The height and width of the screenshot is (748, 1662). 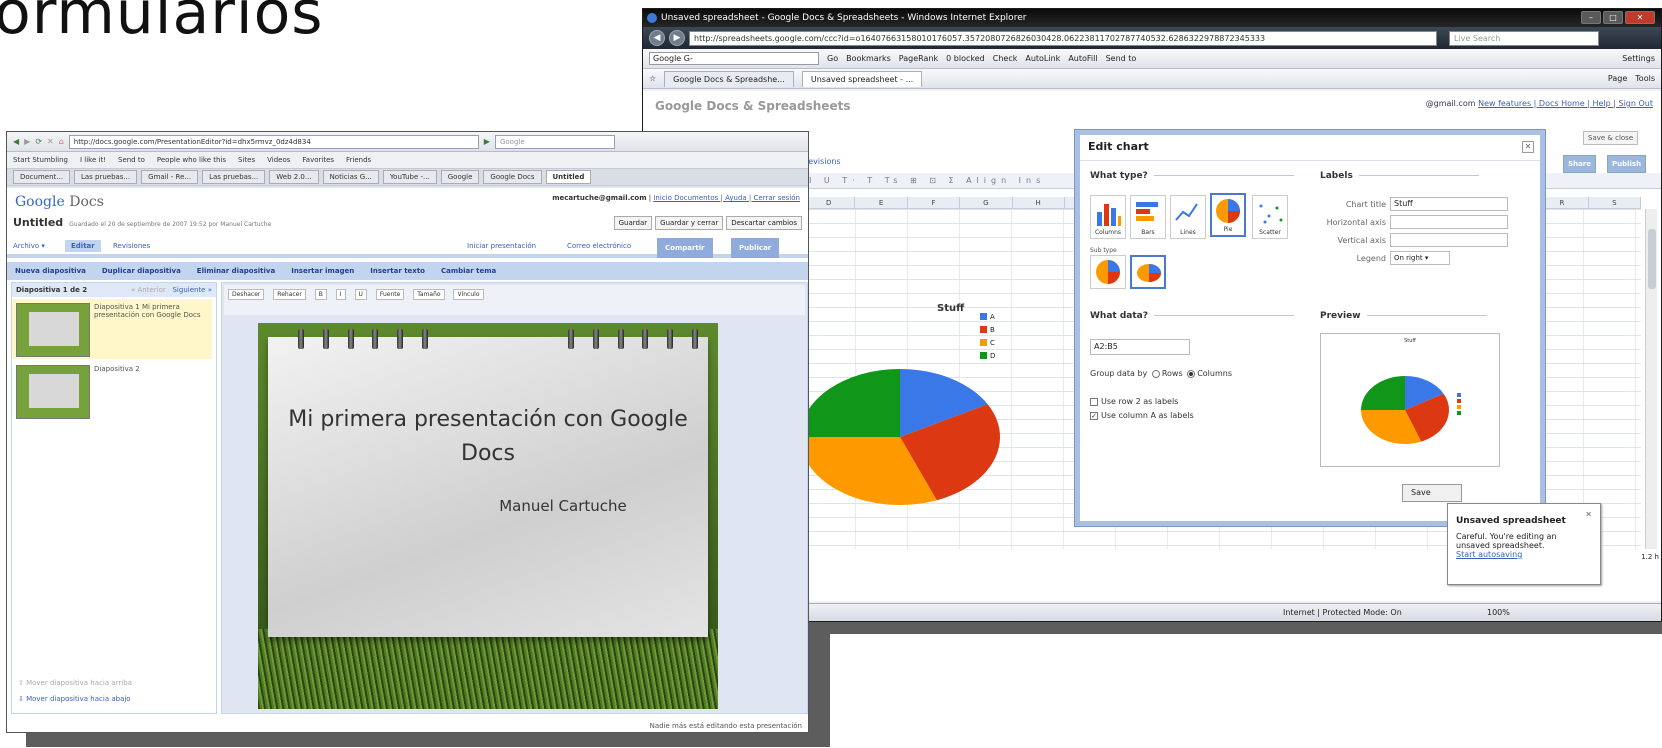 What do you see at coordinates (1449, 222) in the screenshot?
I see `horizontal-axis-input` at bounding box center [1449, 222].